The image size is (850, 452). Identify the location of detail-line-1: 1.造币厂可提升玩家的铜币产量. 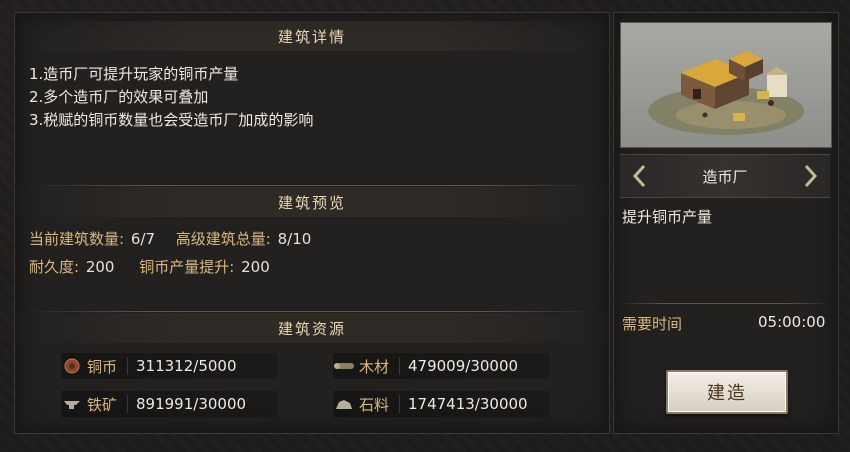
(134, 74).